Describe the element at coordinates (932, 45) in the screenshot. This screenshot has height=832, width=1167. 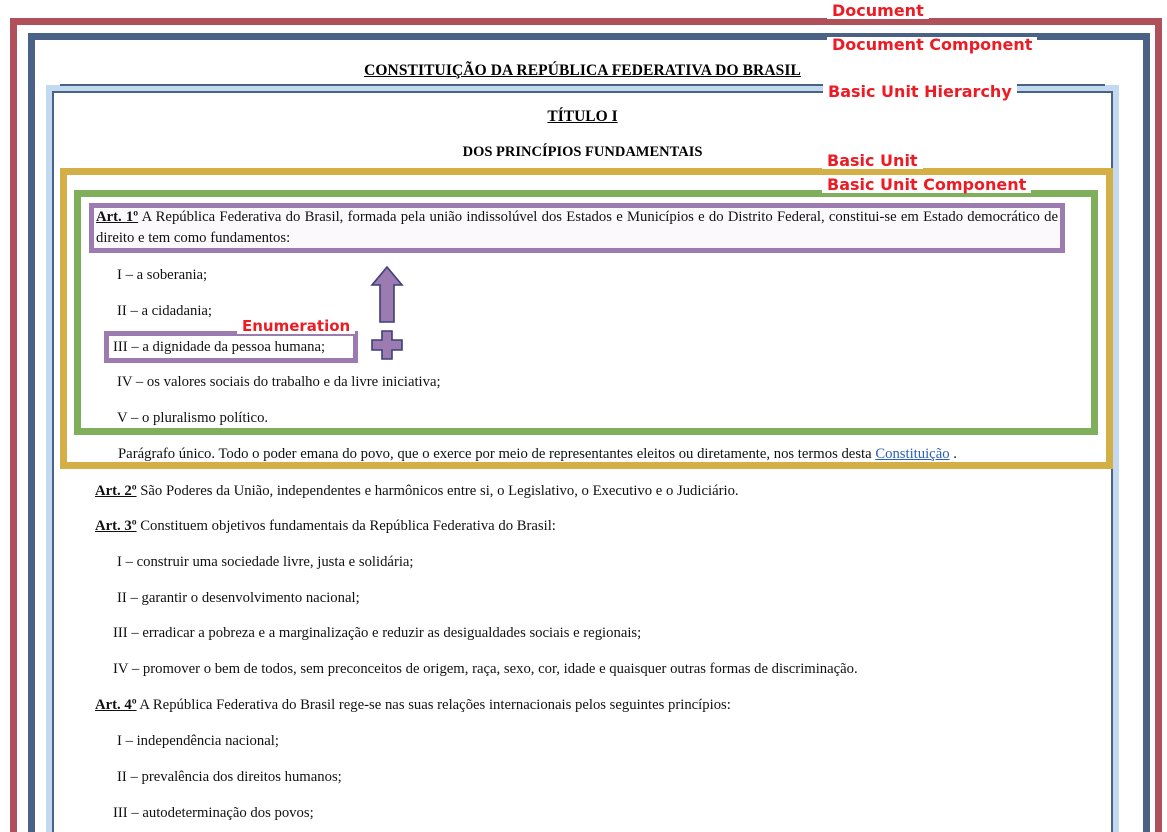
I see `annotation-document-component: Document Component` at that location.